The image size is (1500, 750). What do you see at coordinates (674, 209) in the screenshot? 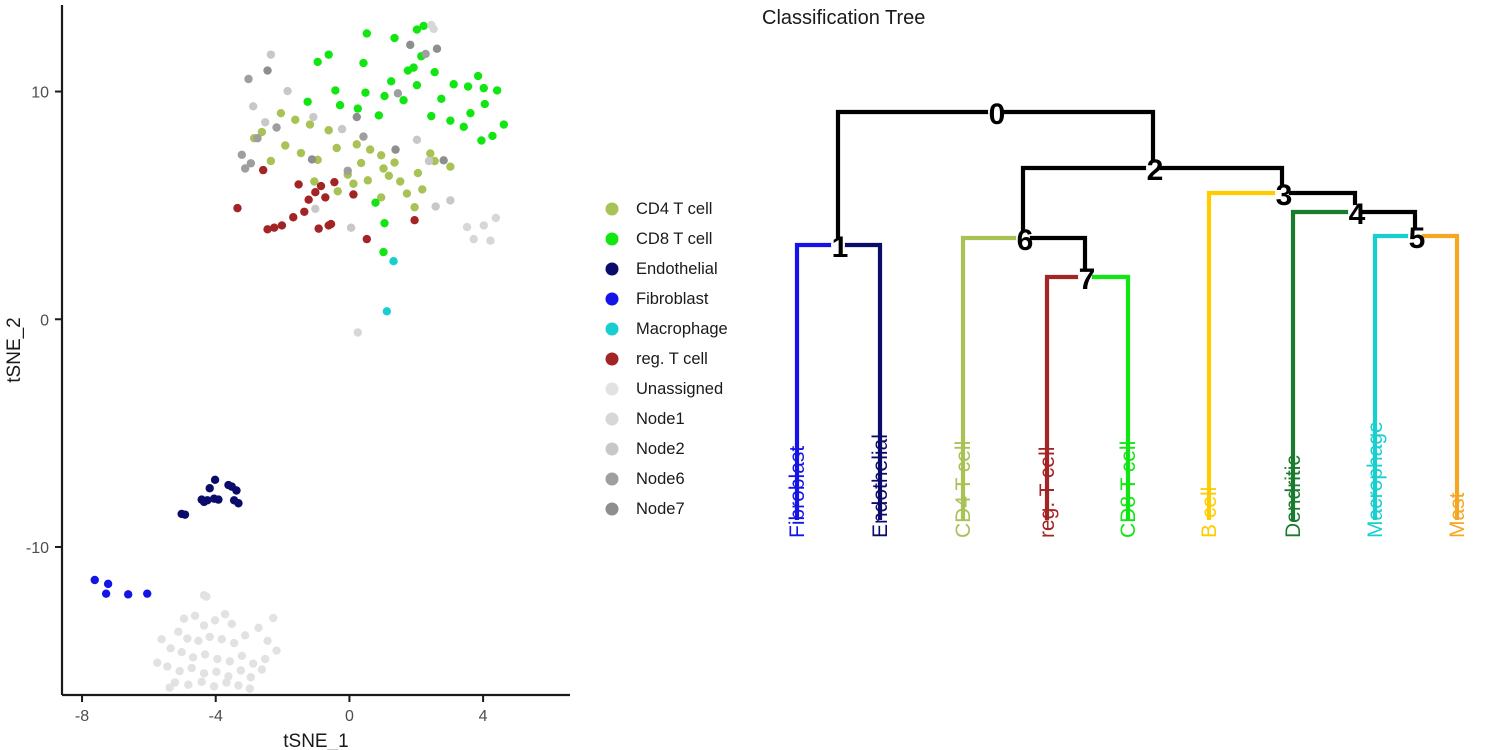
I see `legend-label-cd4-t-cell: CD4 T cell` at bounding box center [674, 209].